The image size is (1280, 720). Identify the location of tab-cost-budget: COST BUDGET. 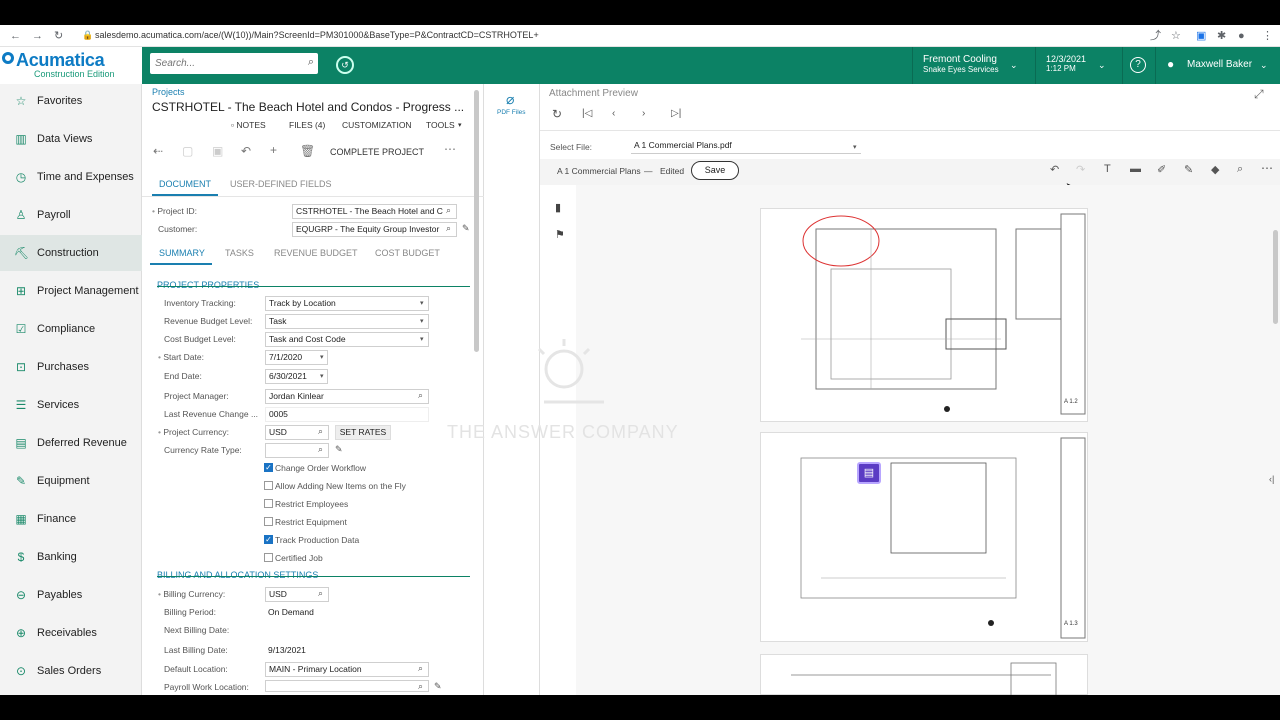
(407, 253).